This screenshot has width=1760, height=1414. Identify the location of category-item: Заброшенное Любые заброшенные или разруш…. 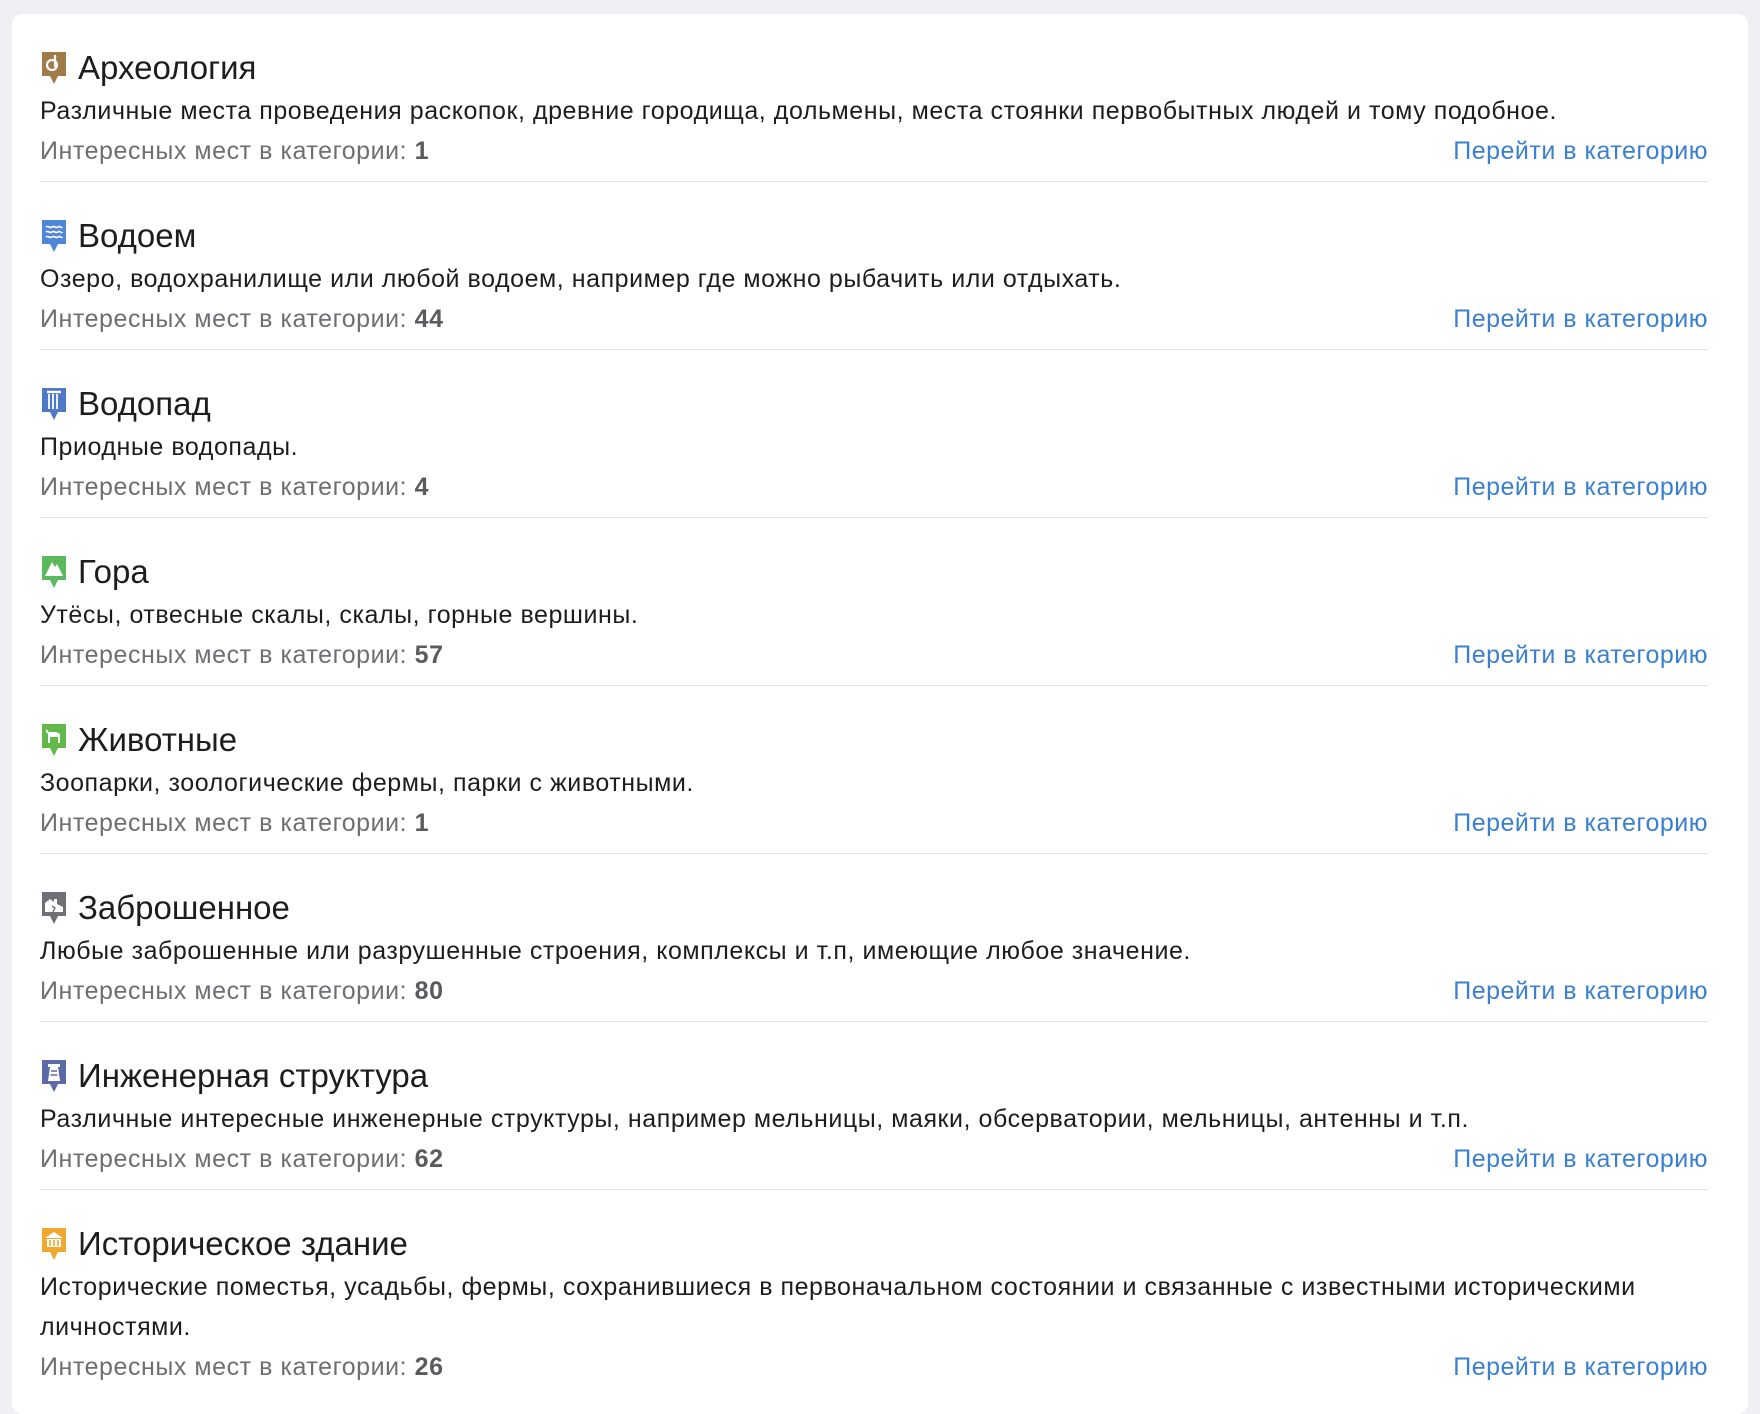
(874, 938).